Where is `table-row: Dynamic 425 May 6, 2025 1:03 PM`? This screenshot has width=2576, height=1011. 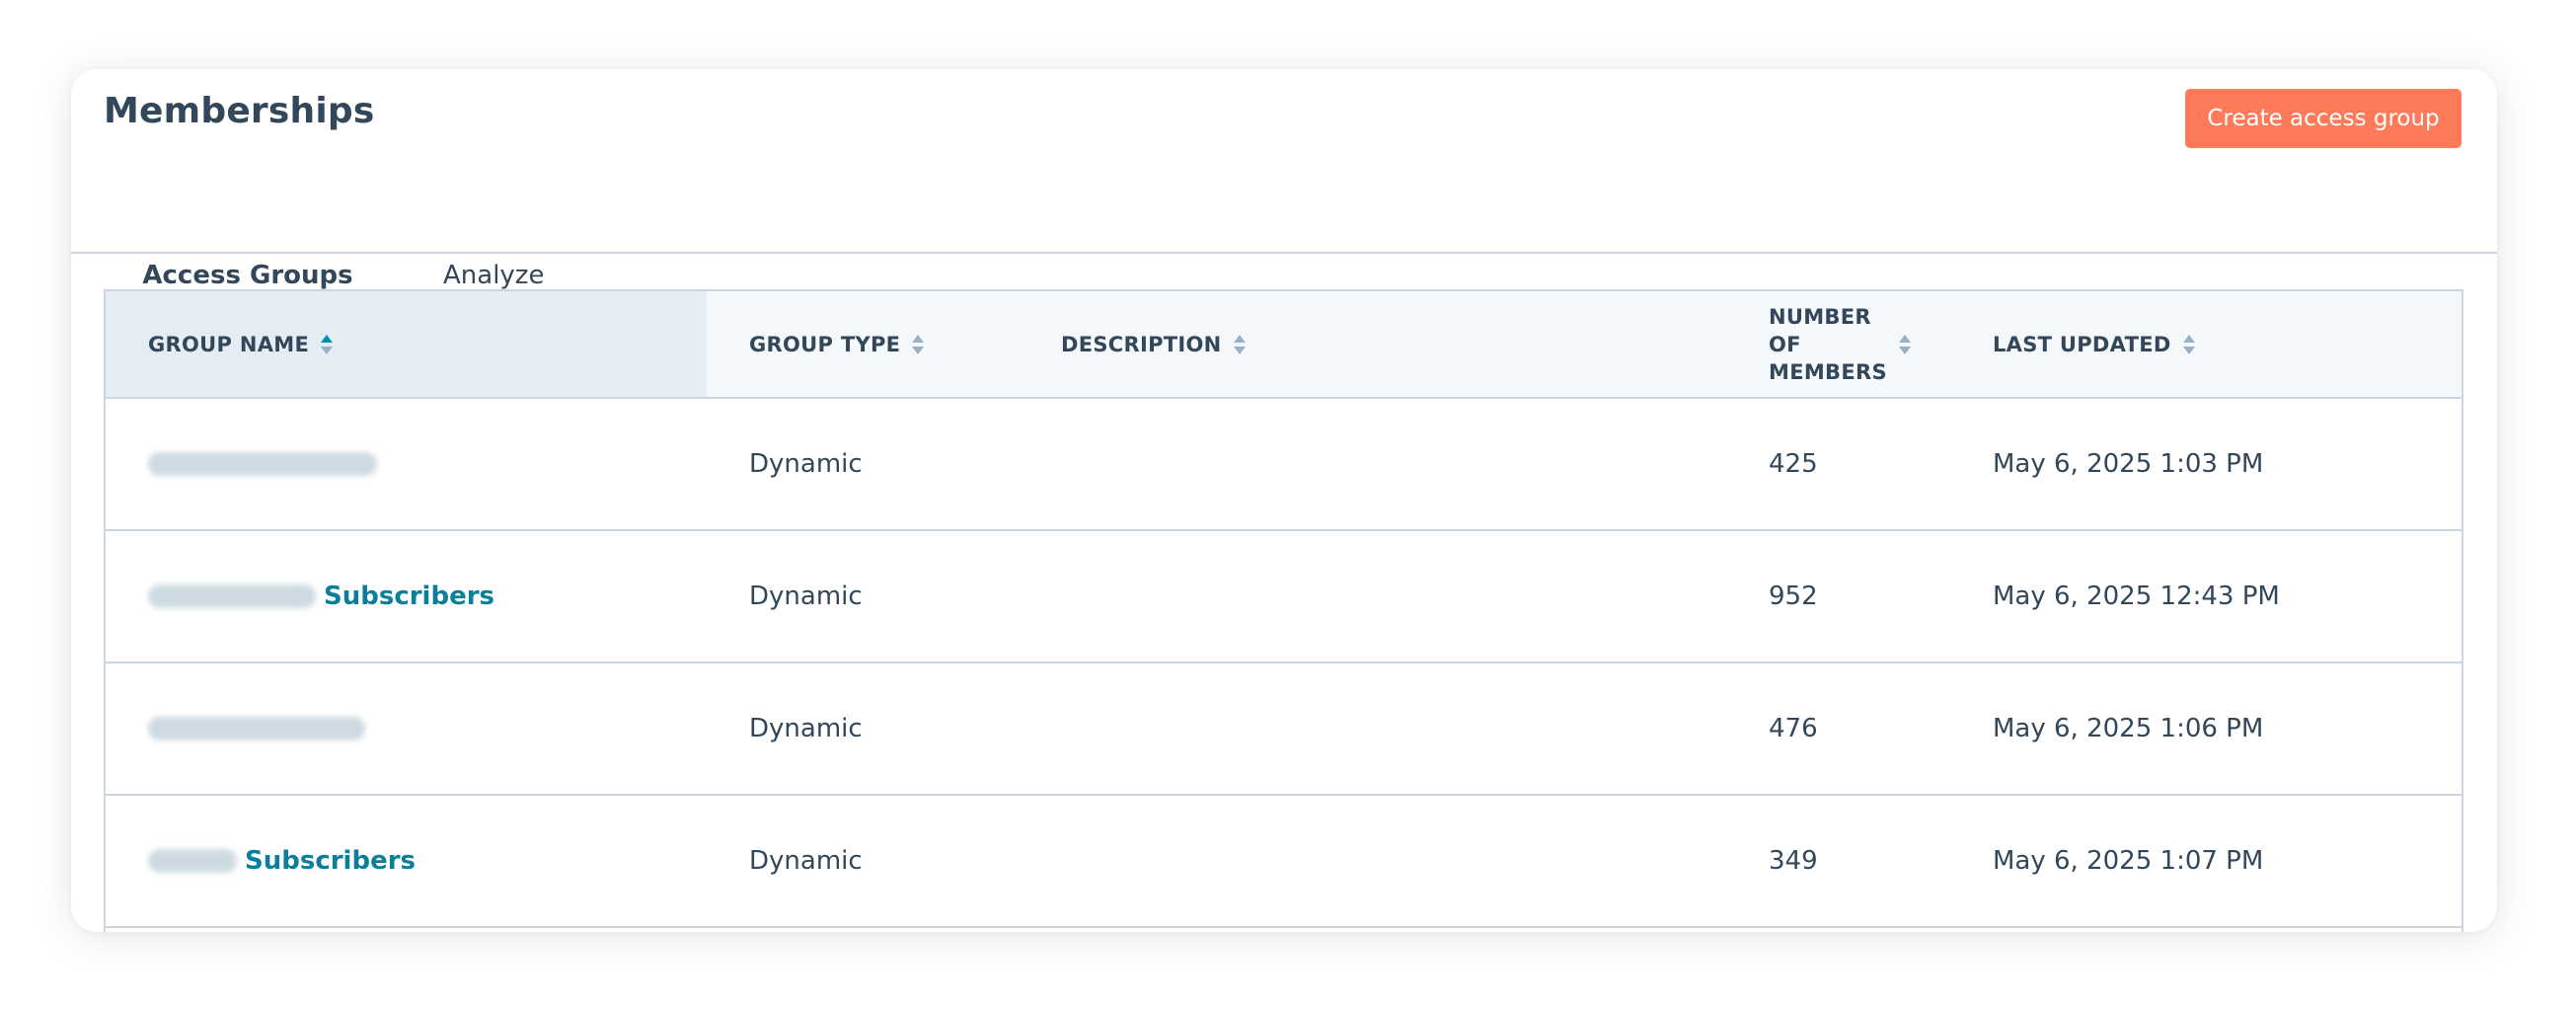 table-row: Dynamic 425 May 6, 2025 1:03 PM is located at coordinates (1284, 464).